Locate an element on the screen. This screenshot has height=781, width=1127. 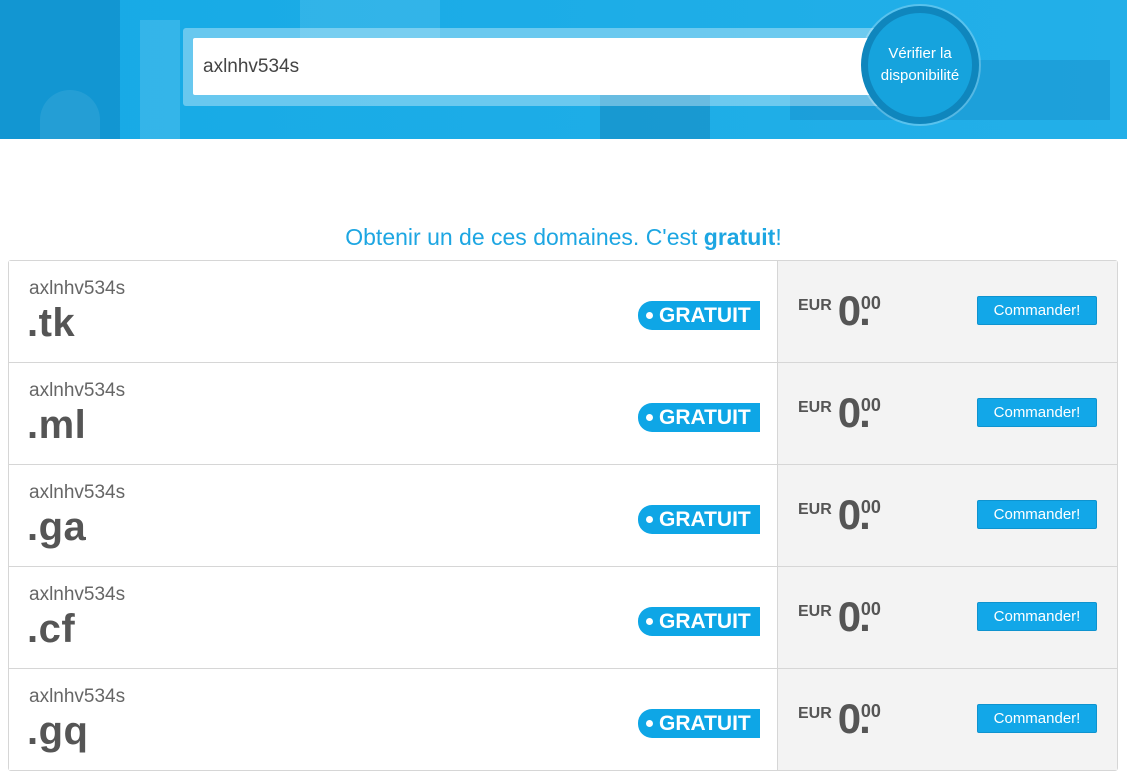
headline-text: Obtenir un de ces domaines. C'est is located at coordinates (524, 237).